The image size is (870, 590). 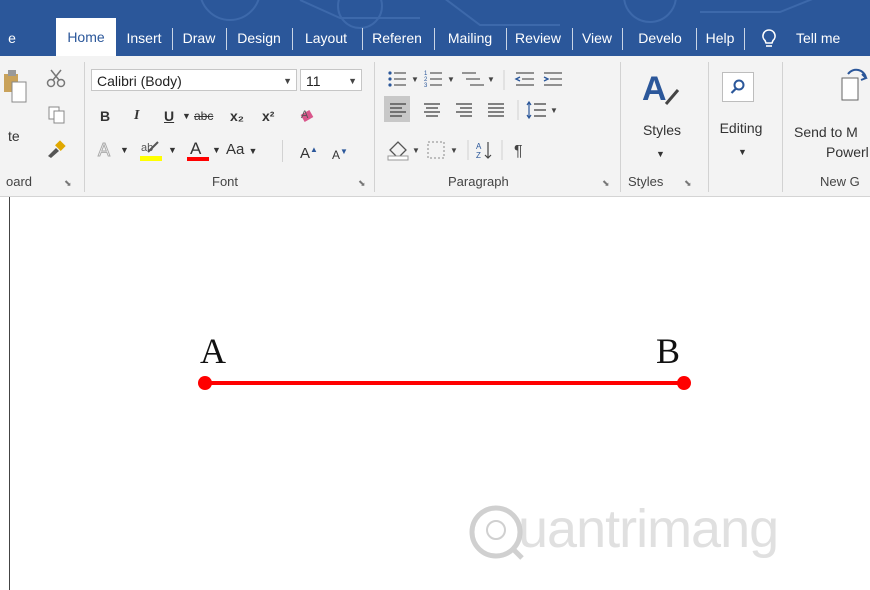 I want to click on document-left-edge, so click(x=5, y=393).